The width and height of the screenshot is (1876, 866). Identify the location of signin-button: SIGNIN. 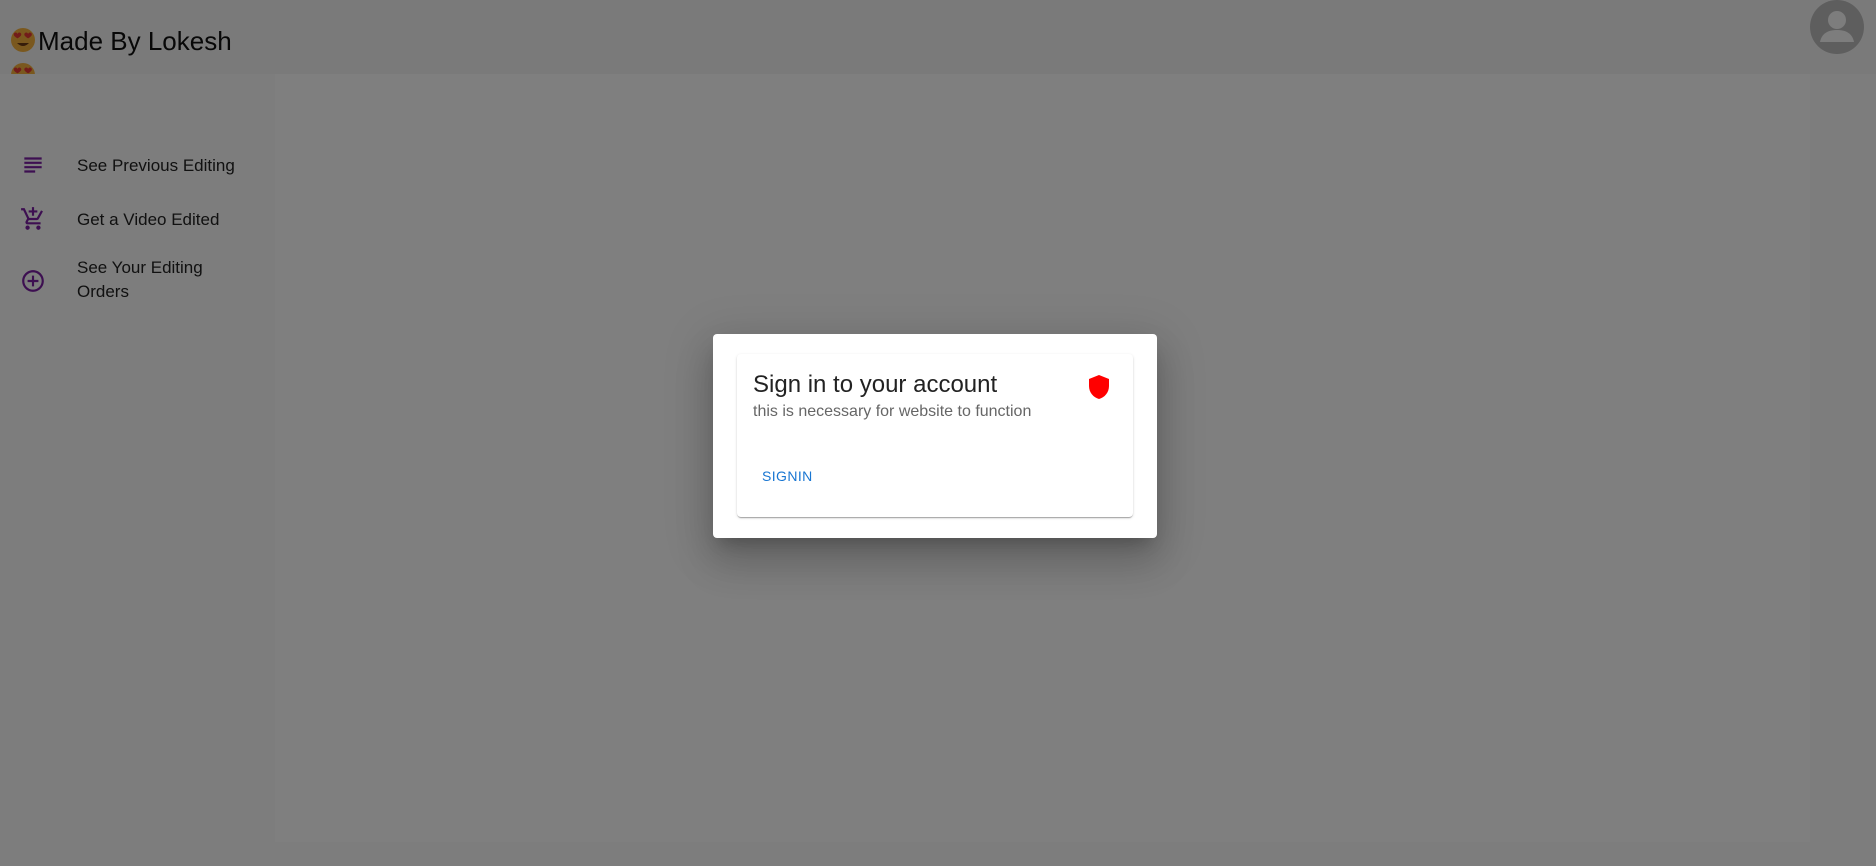
(787, 476).